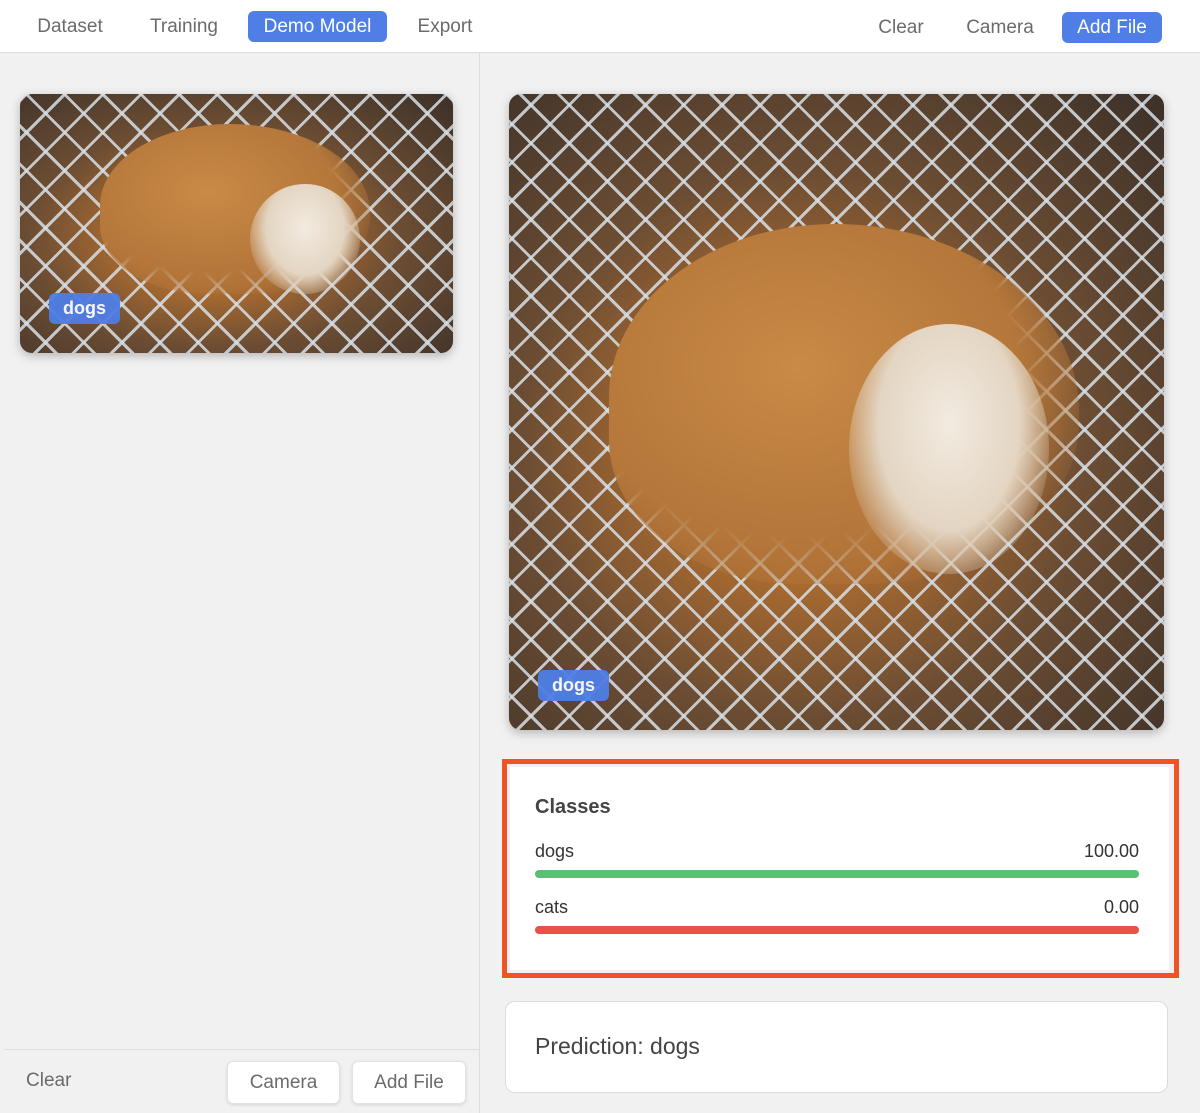 This screenshot has height=1113, width=1200. Describe the element at coordinates (617, 1046) in the screenshot. I see `prediction-text: Prediction: dogs` at that location.